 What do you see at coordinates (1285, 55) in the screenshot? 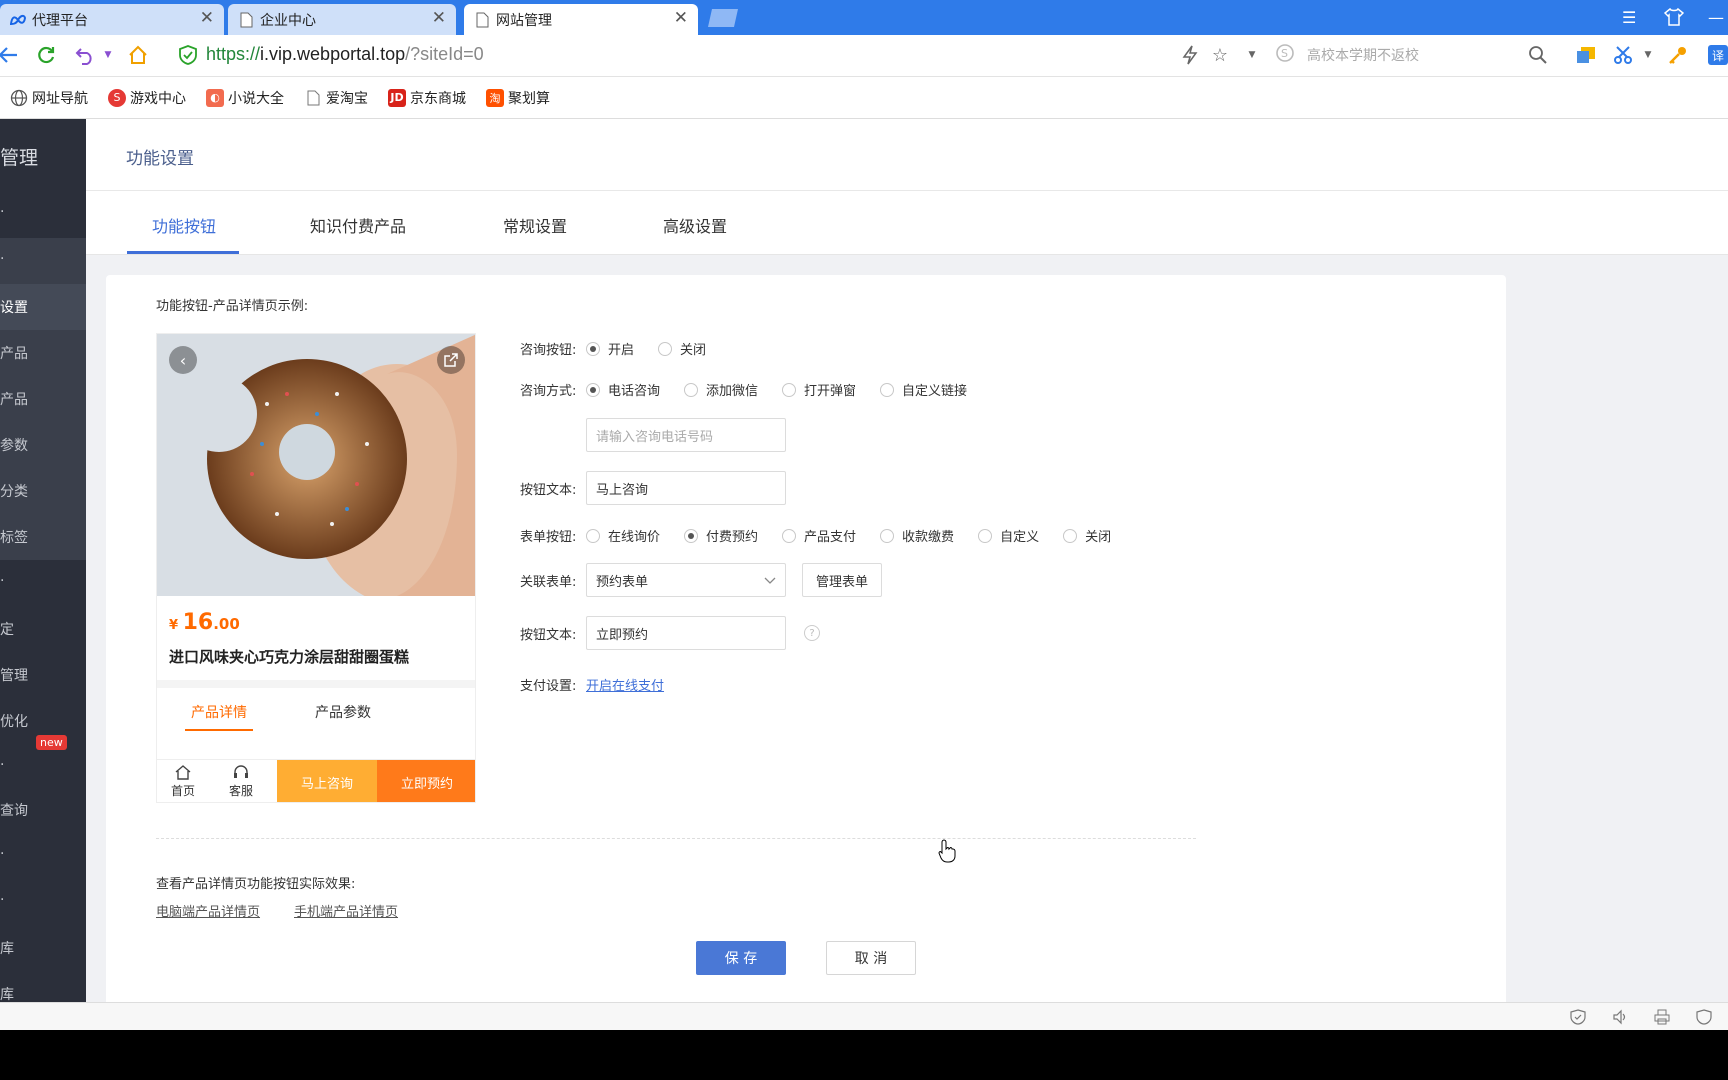
I see `search-engine-icon: S` at bounding box center [1285, 55].